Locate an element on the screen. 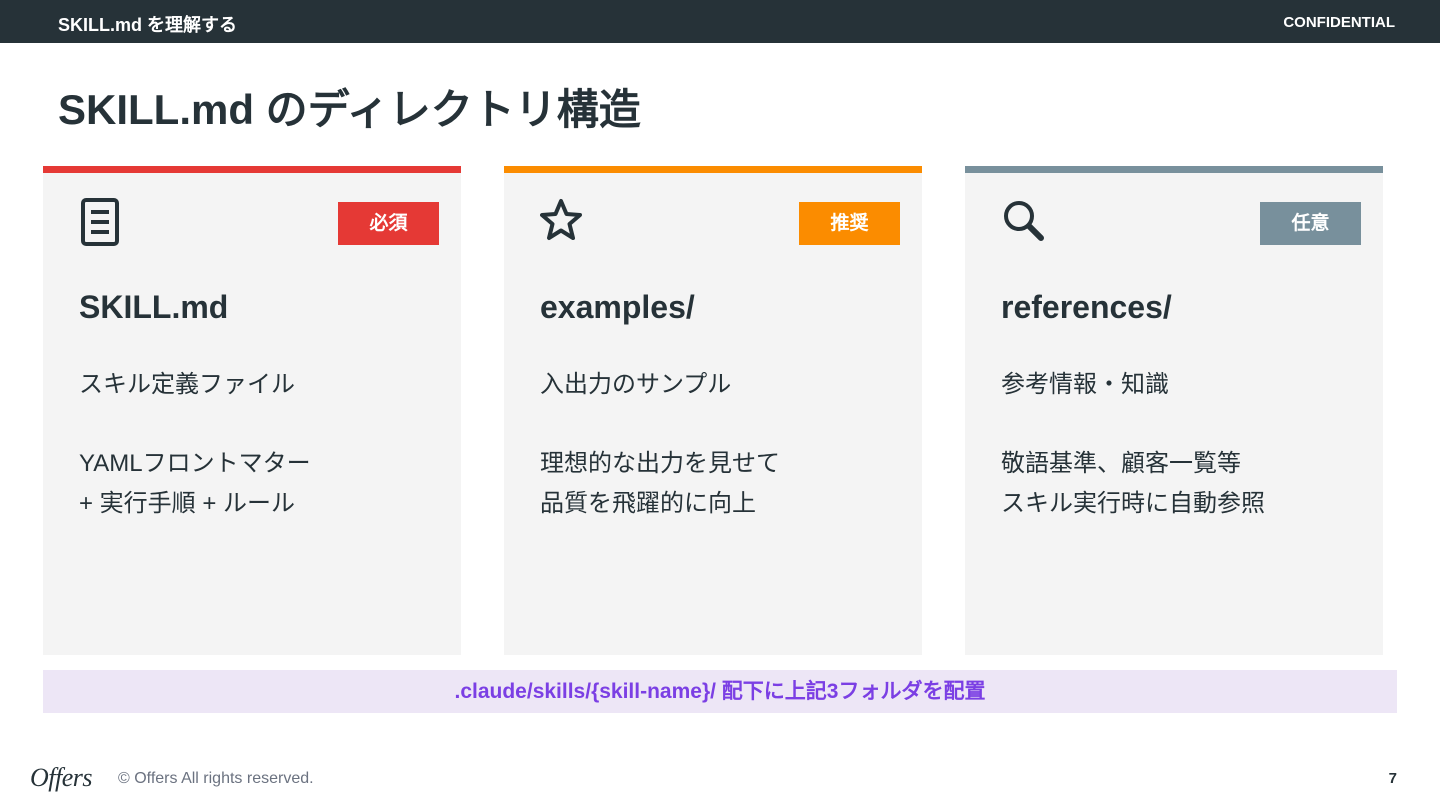 This screenshot has width=1440, height=810. card-name: references/ is located at coordinates (1086, 307).